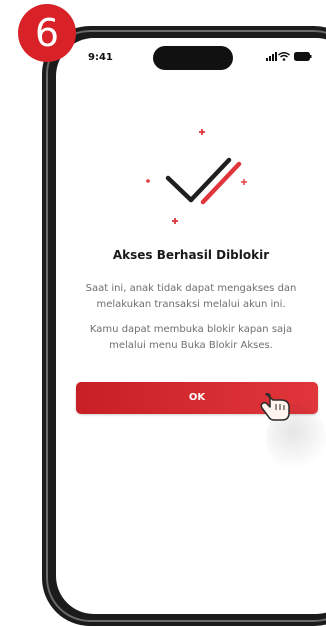 The width and height of the screenshot is (326, 627). I want to click on status-bar: 9:41, so click(191, 56).